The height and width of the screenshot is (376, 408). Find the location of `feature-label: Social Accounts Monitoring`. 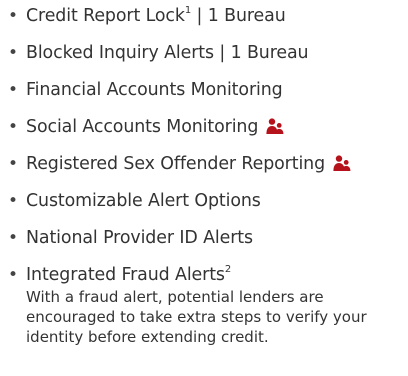

feature-label: Social Accounts Monitoring is located at coordinates (155, 127).